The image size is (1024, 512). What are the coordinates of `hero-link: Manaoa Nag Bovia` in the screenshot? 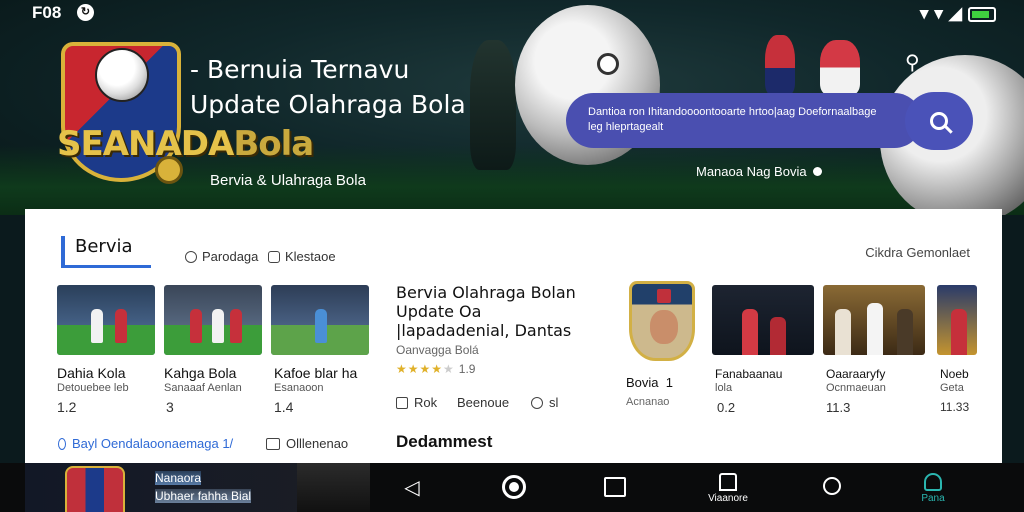 It's located at (759, 171).